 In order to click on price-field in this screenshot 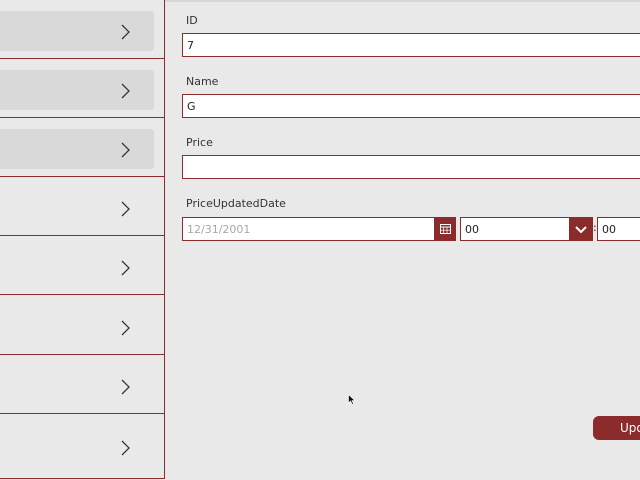, I will do `click(411, 167)`.